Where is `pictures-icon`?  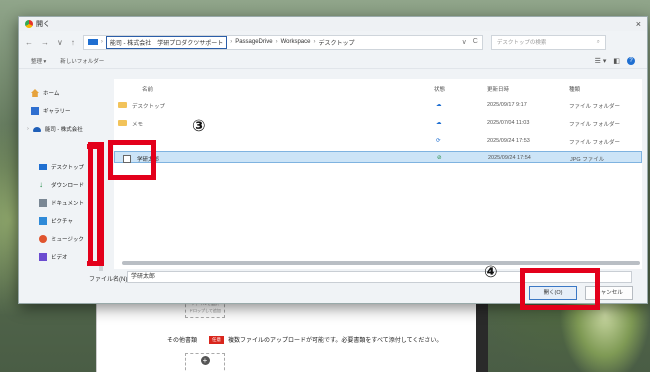 pictures-icon is located at coordinates (43, 221).